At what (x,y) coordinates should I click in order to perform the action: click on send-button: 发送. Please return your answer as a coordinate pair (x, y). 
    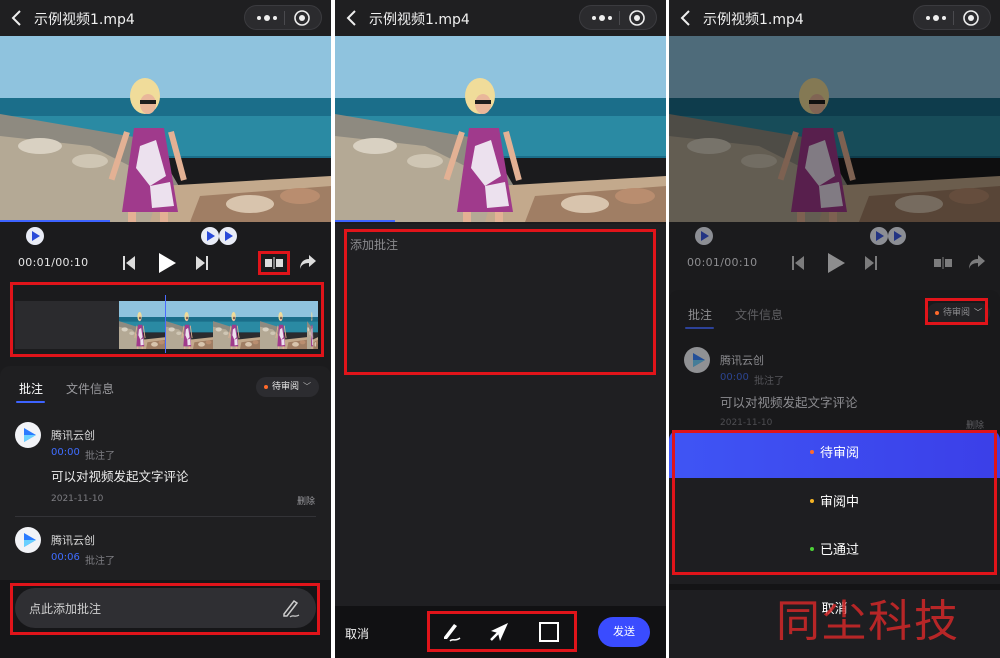
    Looking at the image, I should click on (624, 632).